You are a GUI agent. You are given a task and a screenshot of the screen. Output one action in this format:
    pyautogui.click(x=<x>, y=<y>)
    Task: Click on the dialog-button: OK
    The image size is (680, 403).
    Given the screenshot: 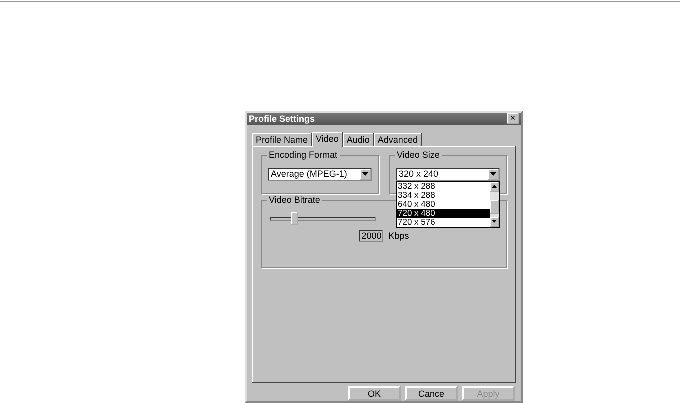 What is the action you would take?
    pyautogui.click(x=374, y=393)
    